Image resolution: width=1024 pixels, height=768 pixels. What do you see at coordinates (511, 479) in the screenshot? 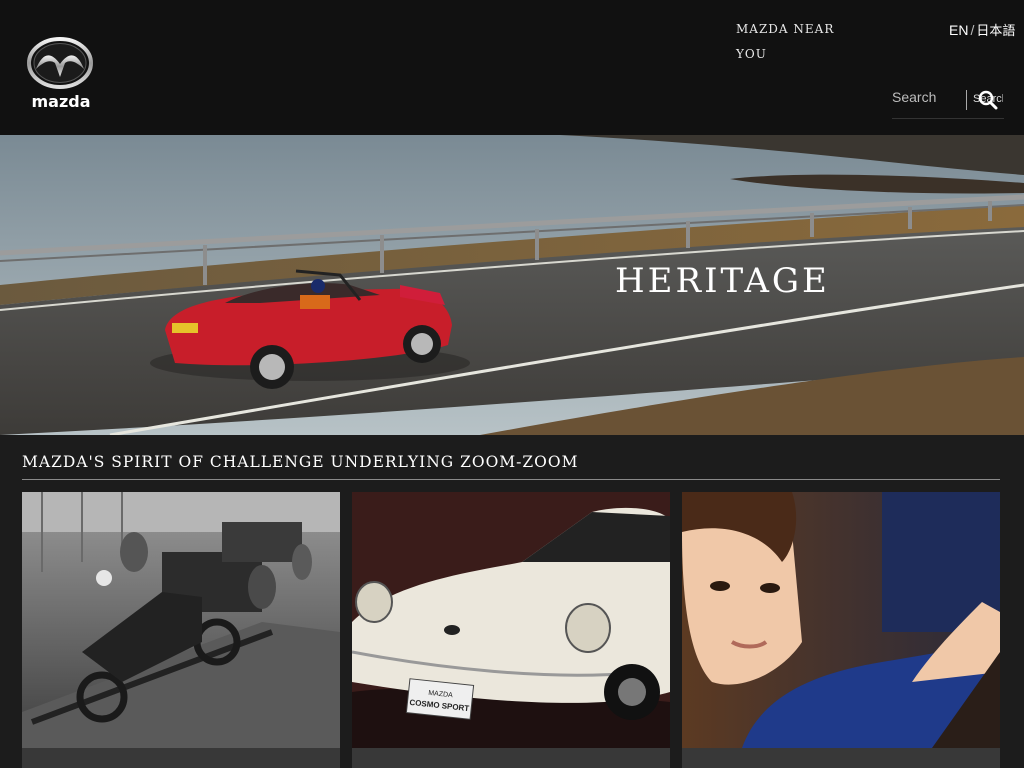
I see `section-divider` at bounding box center [511, 479].